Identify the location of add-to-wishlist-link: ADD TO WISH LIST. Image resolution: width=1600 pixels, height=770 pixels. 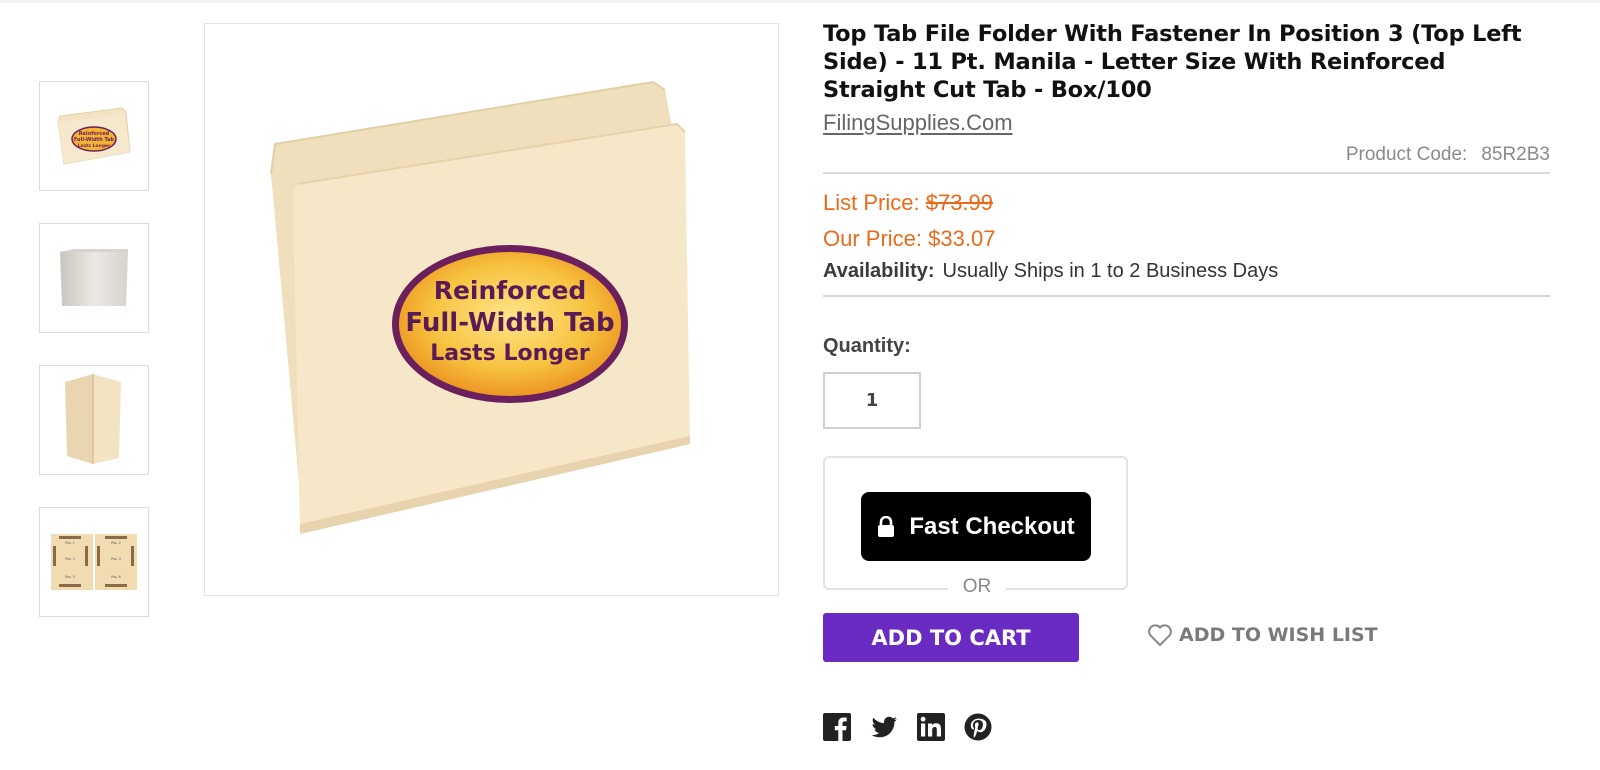
(1262, 635).